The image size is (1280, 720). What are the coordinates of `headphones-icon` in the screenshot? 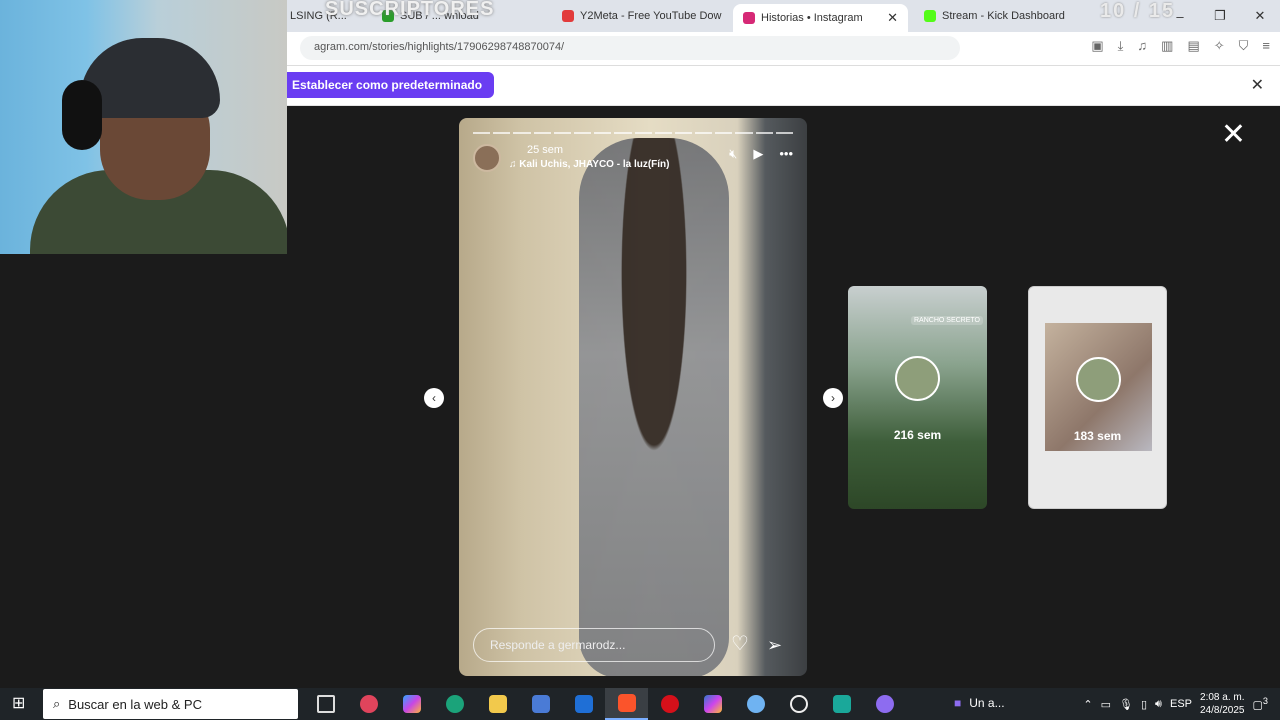 It's located at (82, 115).